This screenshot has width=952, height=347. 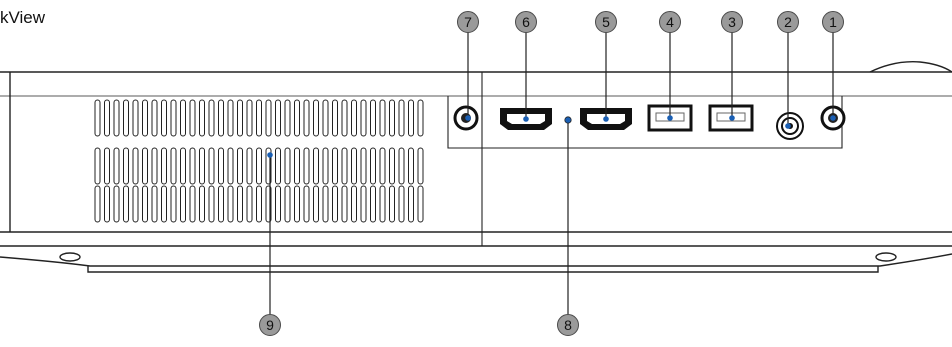 I want to click on callout-4: 4, so click(x=670, y=22).